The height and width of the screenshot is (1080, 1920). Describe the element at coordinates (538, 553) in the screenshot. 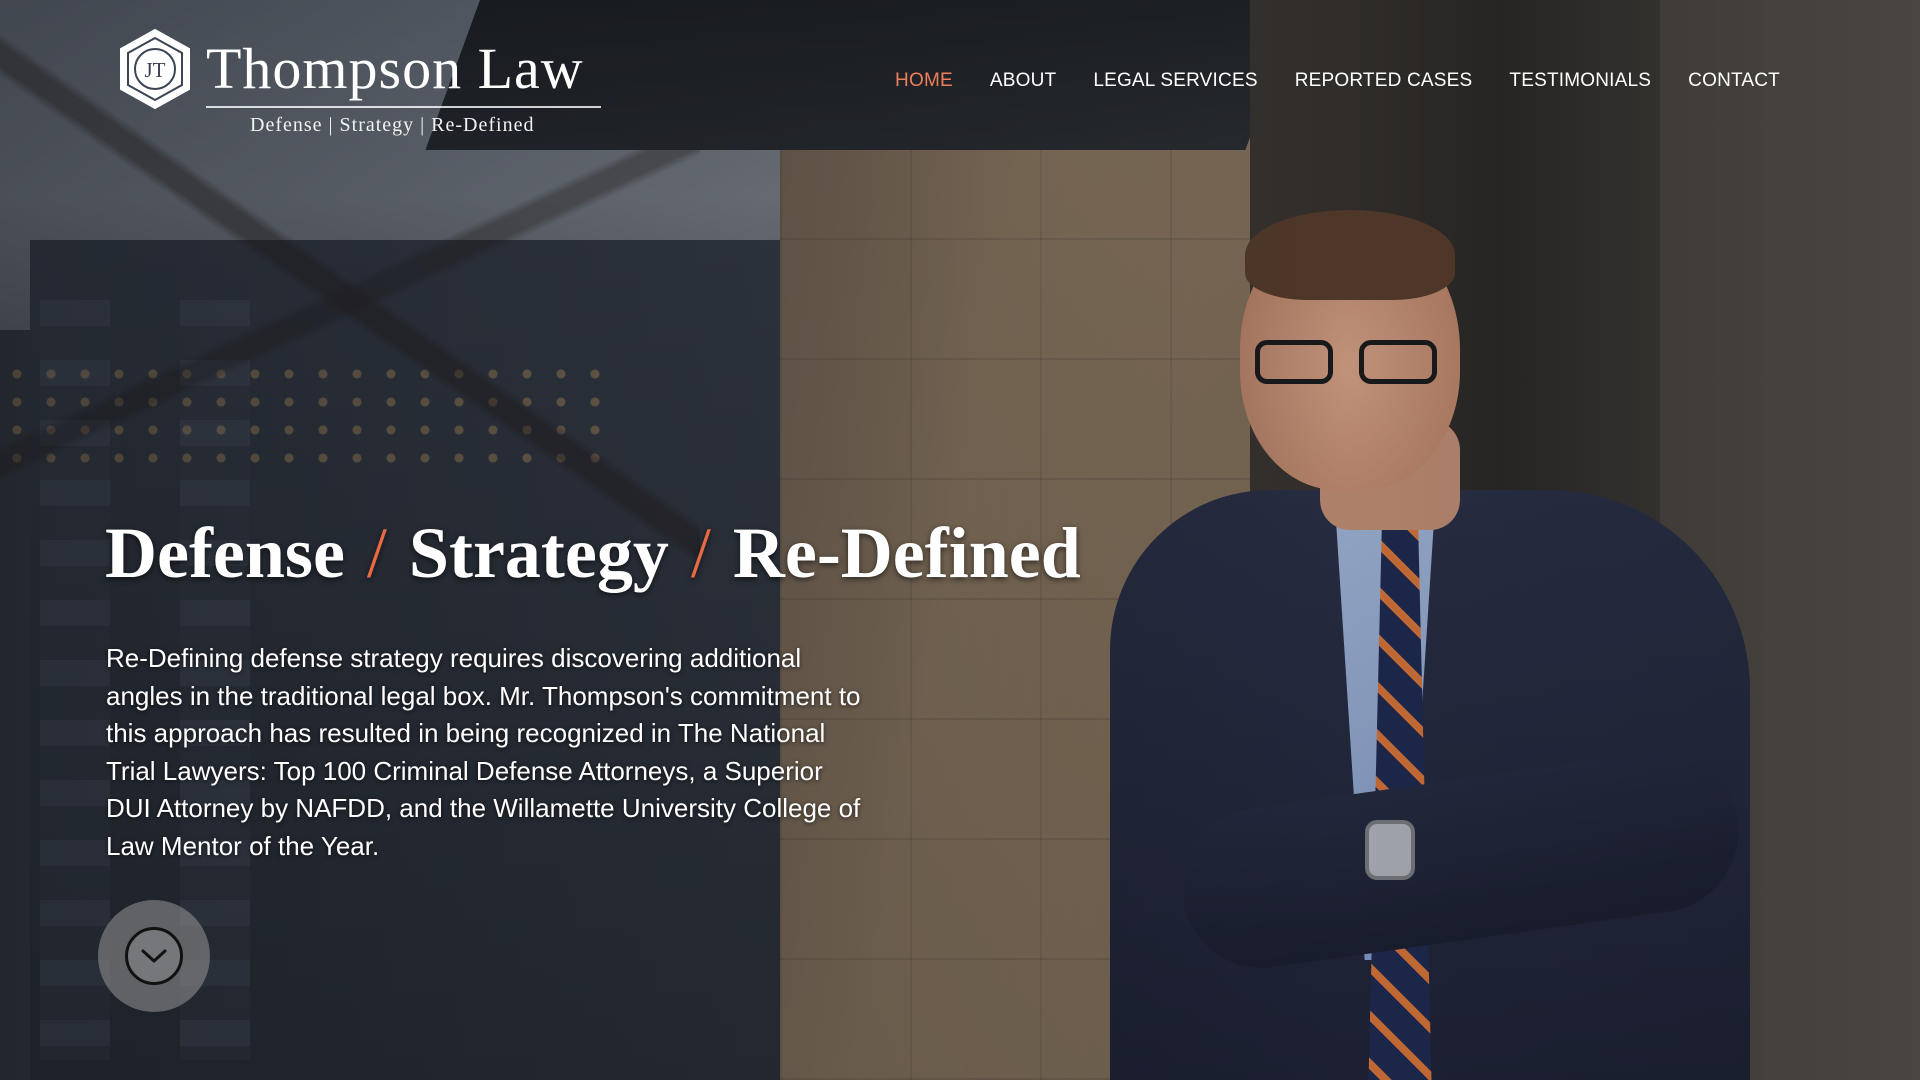

I see `headline-word-strategy: Strategy` at that location.